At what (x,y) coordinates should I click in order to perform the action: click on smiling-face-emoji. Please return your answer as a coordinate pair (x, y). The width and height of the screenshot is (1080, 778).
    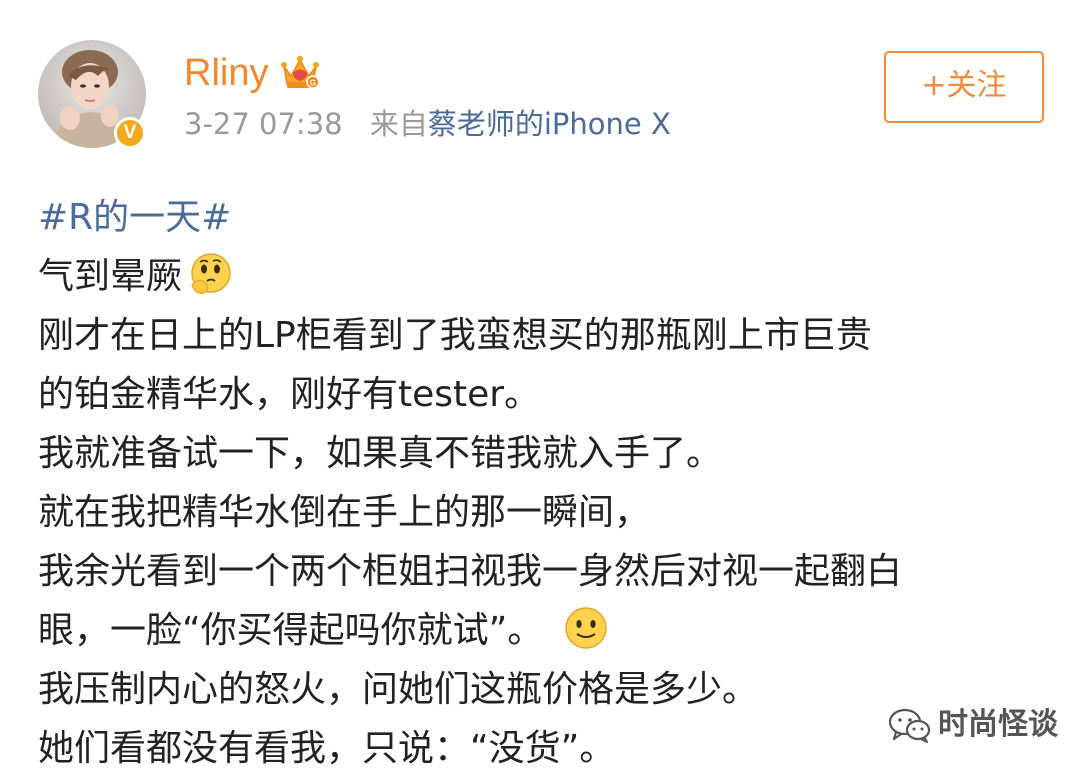
    Looking at the image, I should click on (586, 628).